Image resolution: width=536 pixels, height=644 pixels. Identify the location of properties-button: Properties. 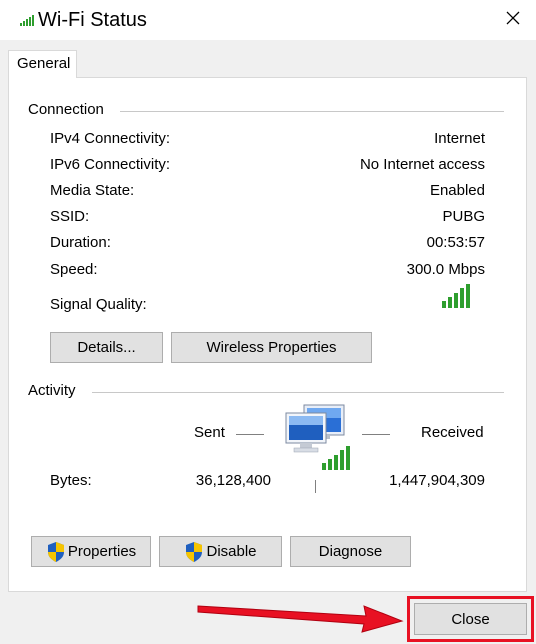
(91, 551).